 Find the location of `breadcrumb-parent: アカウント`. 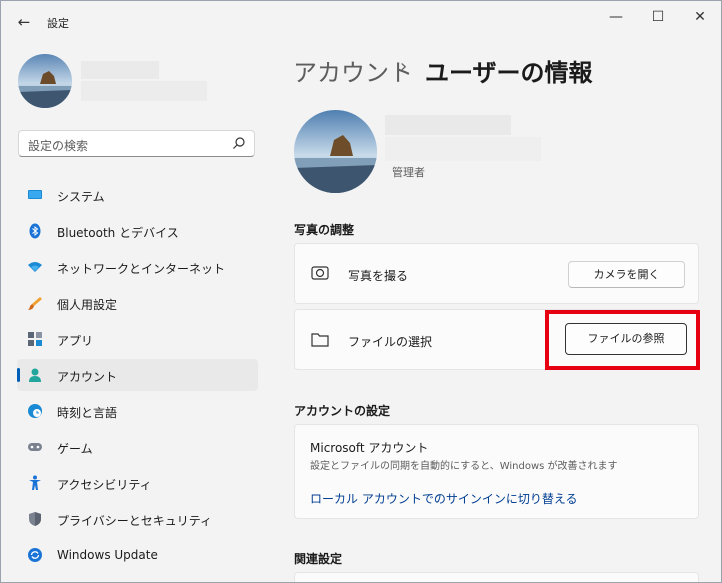

breadcrumb-parent: アカウント is located at coordinates (353, 70).